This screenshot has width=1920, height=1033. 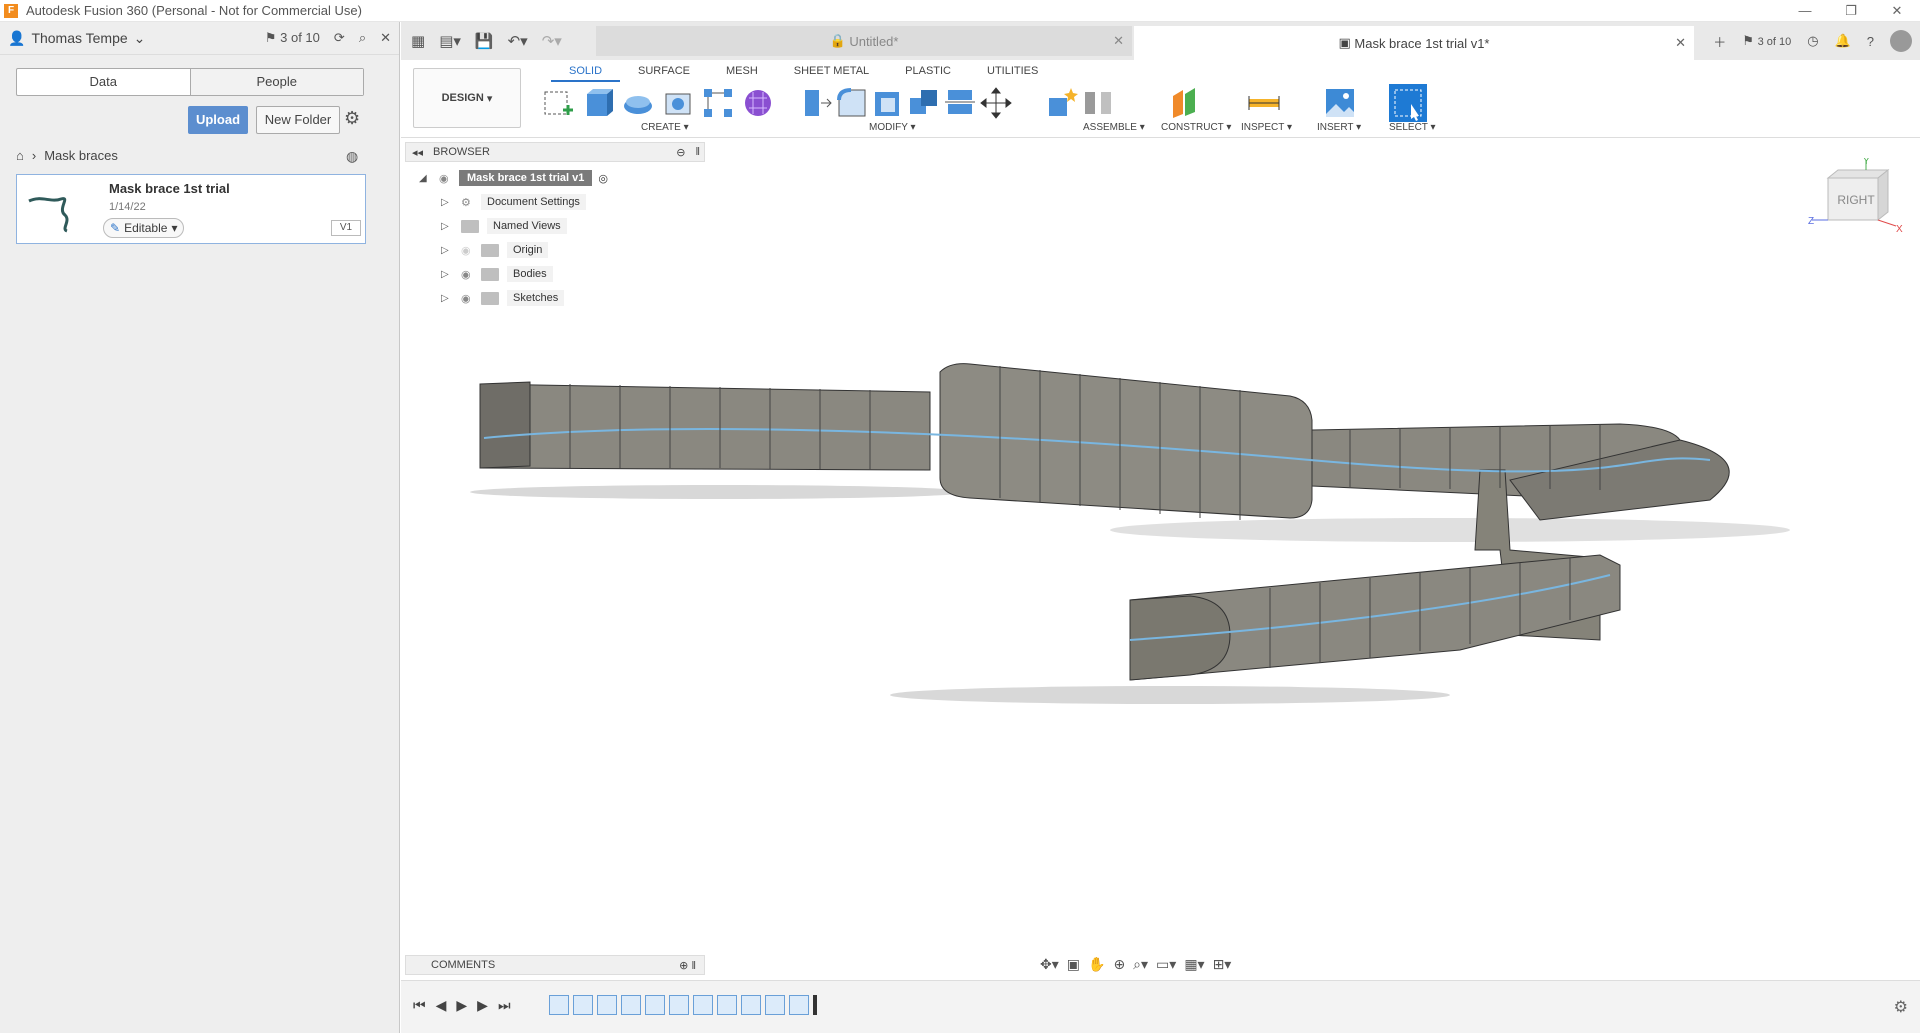 I want to click on tab-surface: SURFACE, so click(x=664, y=71).